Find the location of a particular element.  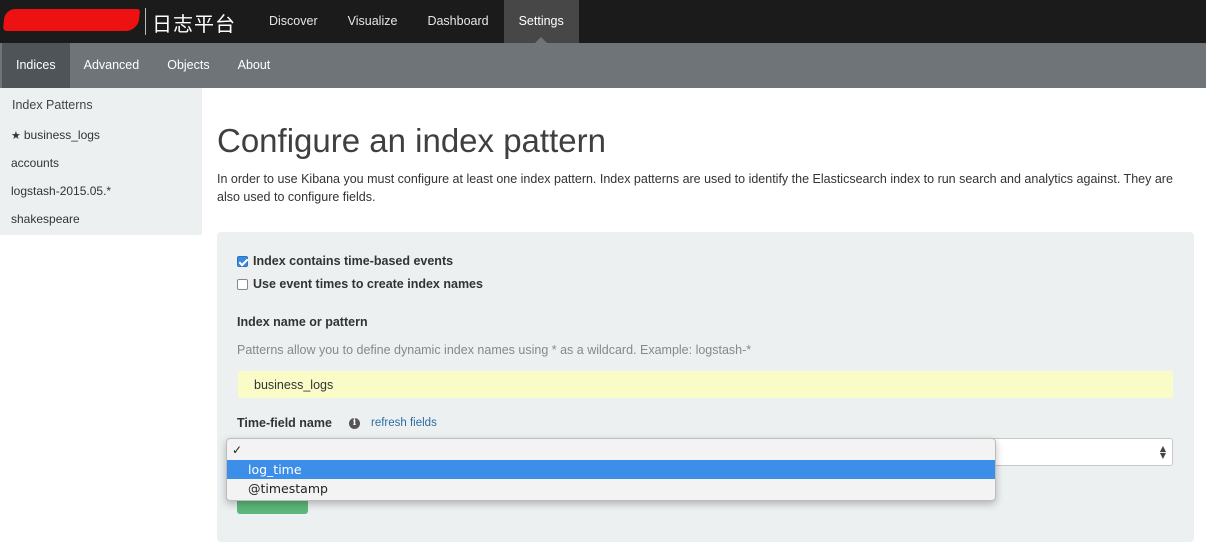

dropdown-option-log-time: log_time is located at coordinates (611, 469).